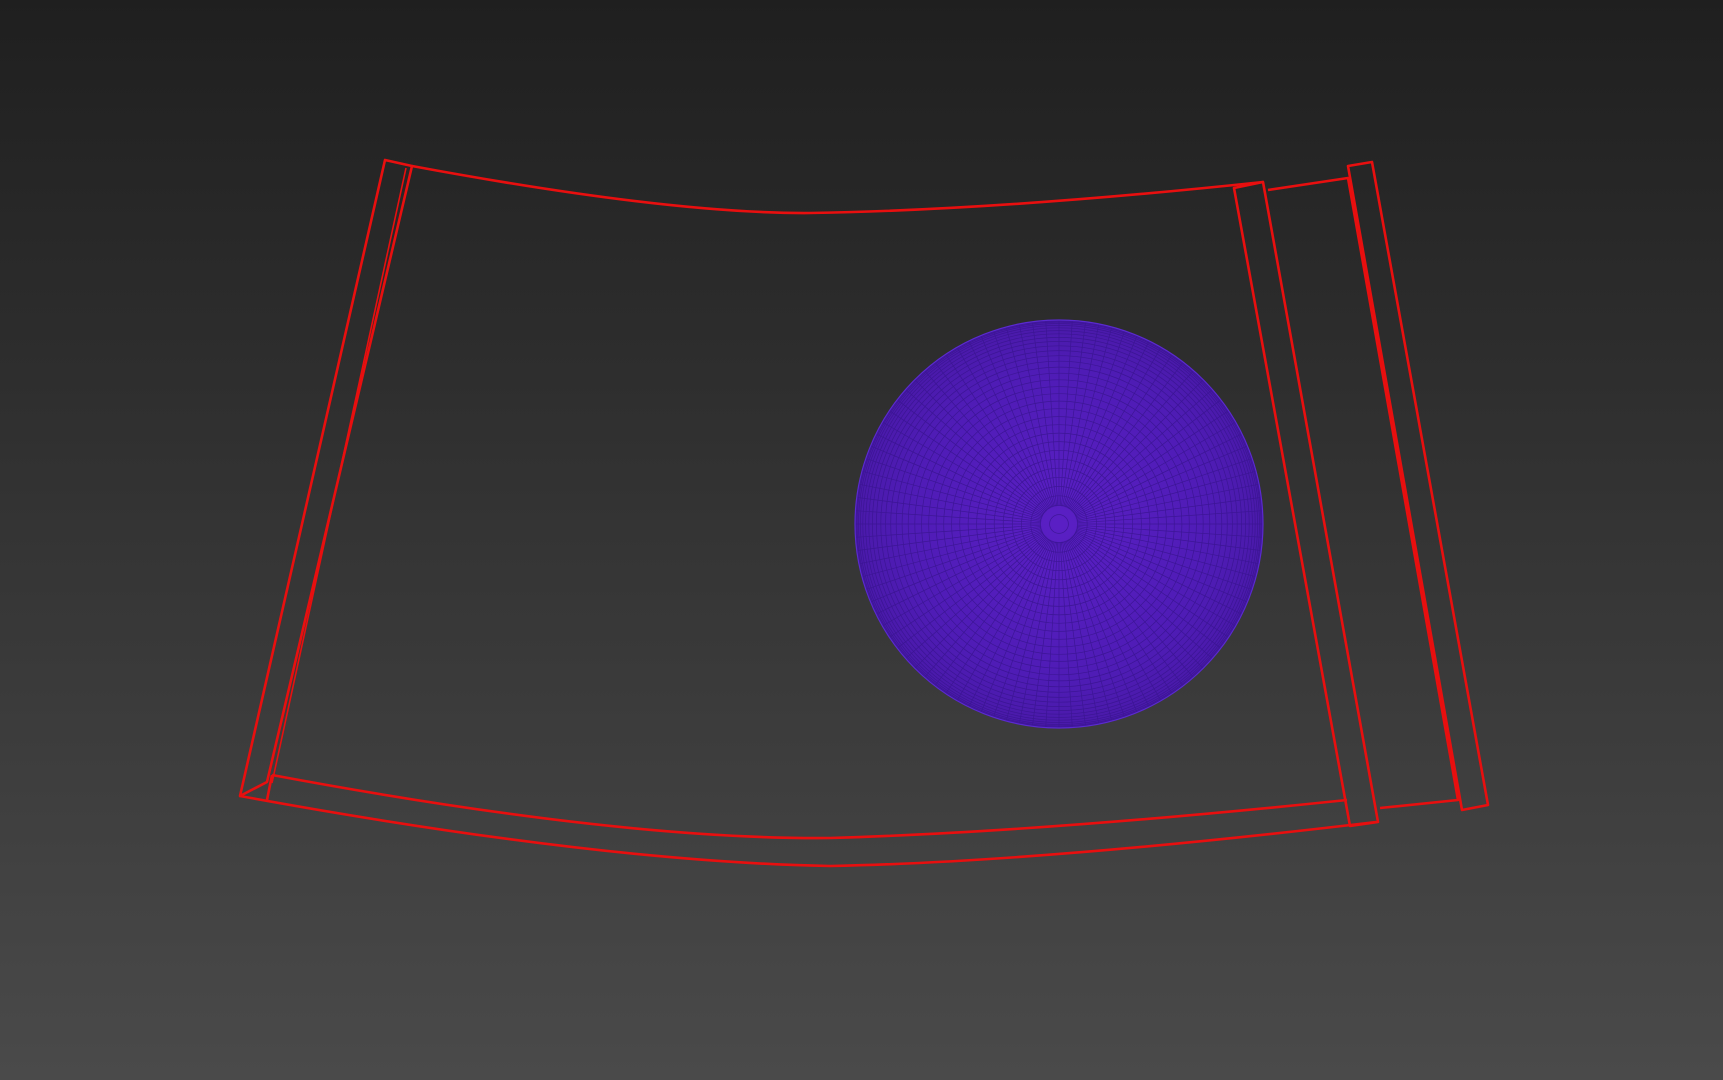  I want to click on sphere-wireframe, so click(1059, 524).